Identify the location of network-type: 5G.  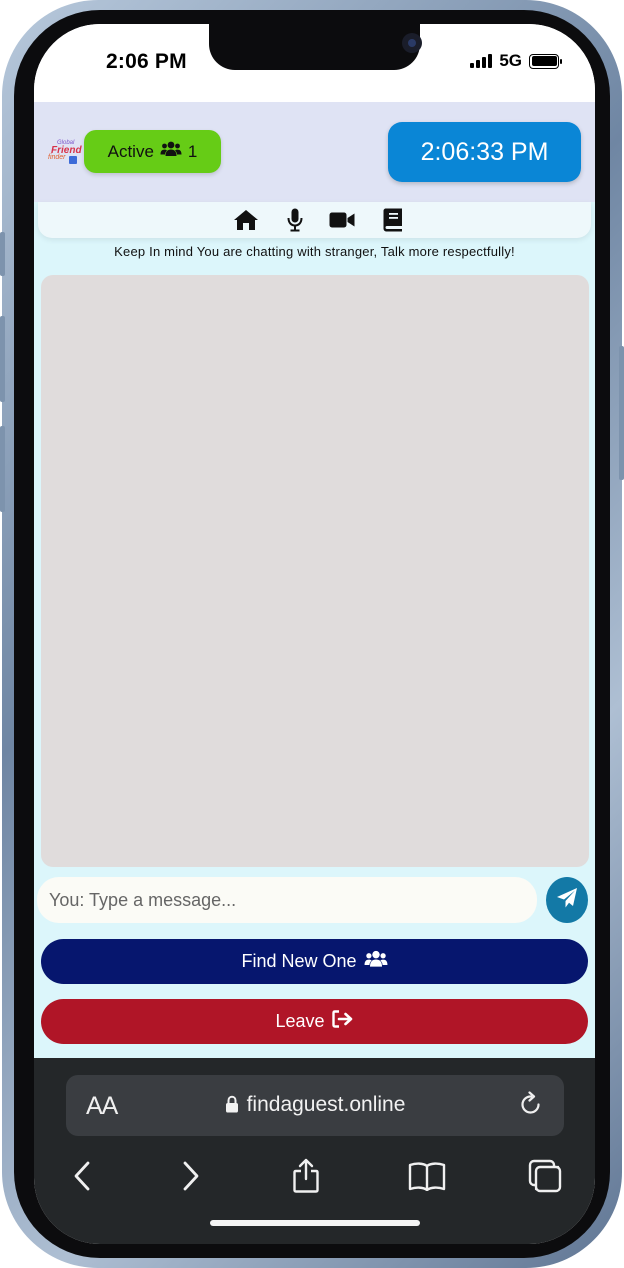
(510, 60).